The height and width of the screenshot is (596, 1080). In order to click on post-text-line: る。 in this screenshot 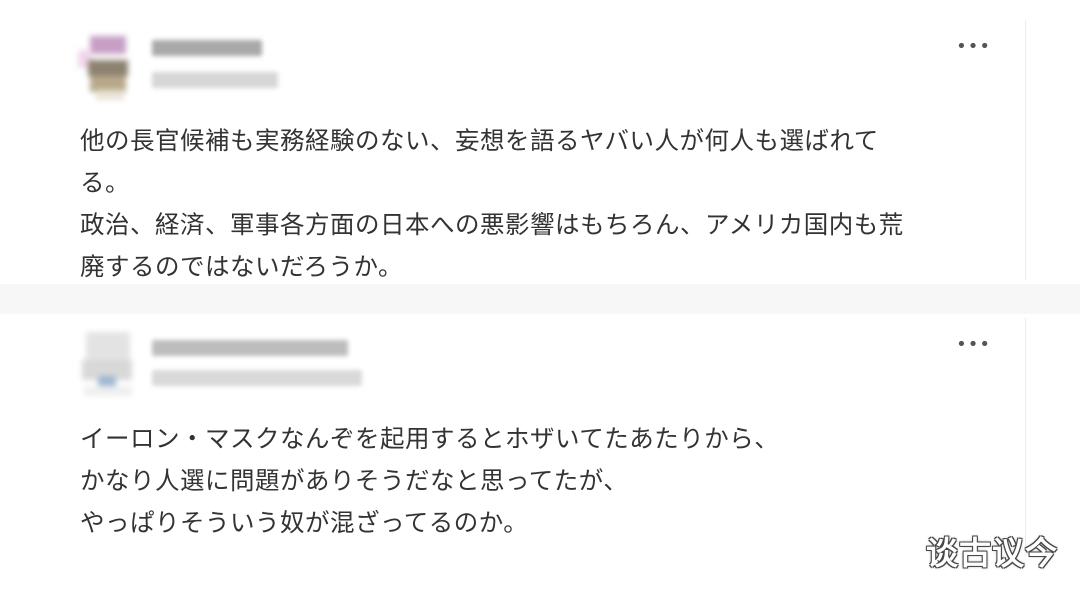, I will do `click(105, 182)`.